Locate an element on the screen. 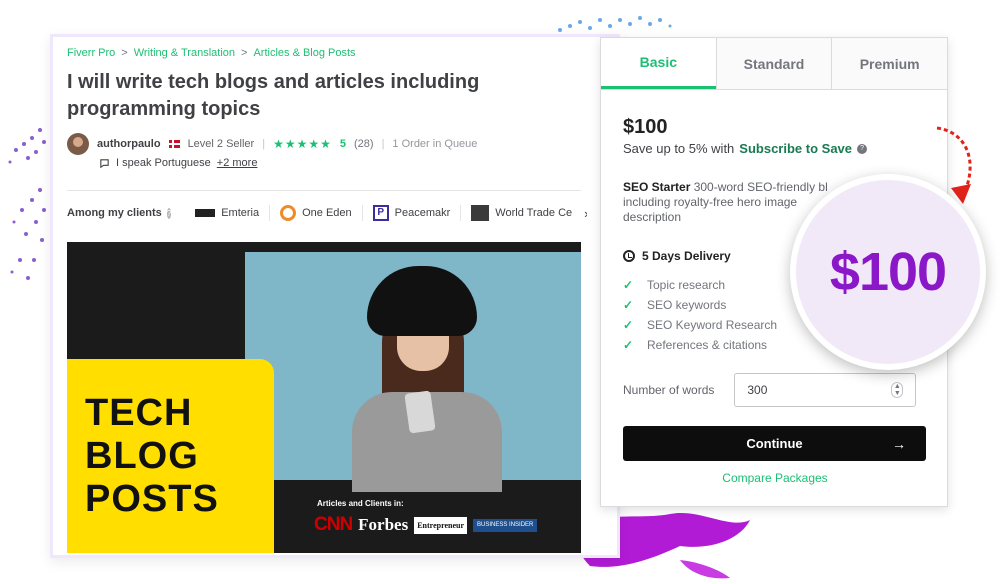  delivery-time: 5 Days Delivery is located at coordinates (677, 256).